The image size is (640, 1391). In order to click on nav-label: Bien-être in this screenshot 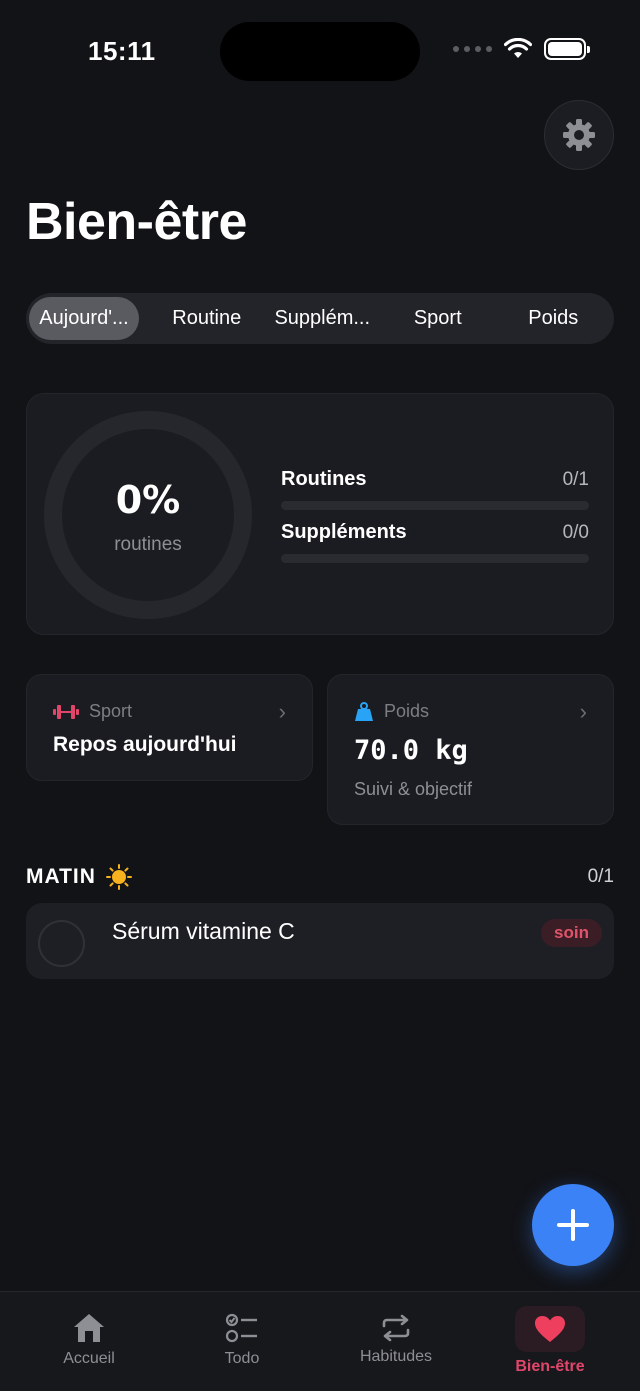, I will do `click(550, 1366)`.